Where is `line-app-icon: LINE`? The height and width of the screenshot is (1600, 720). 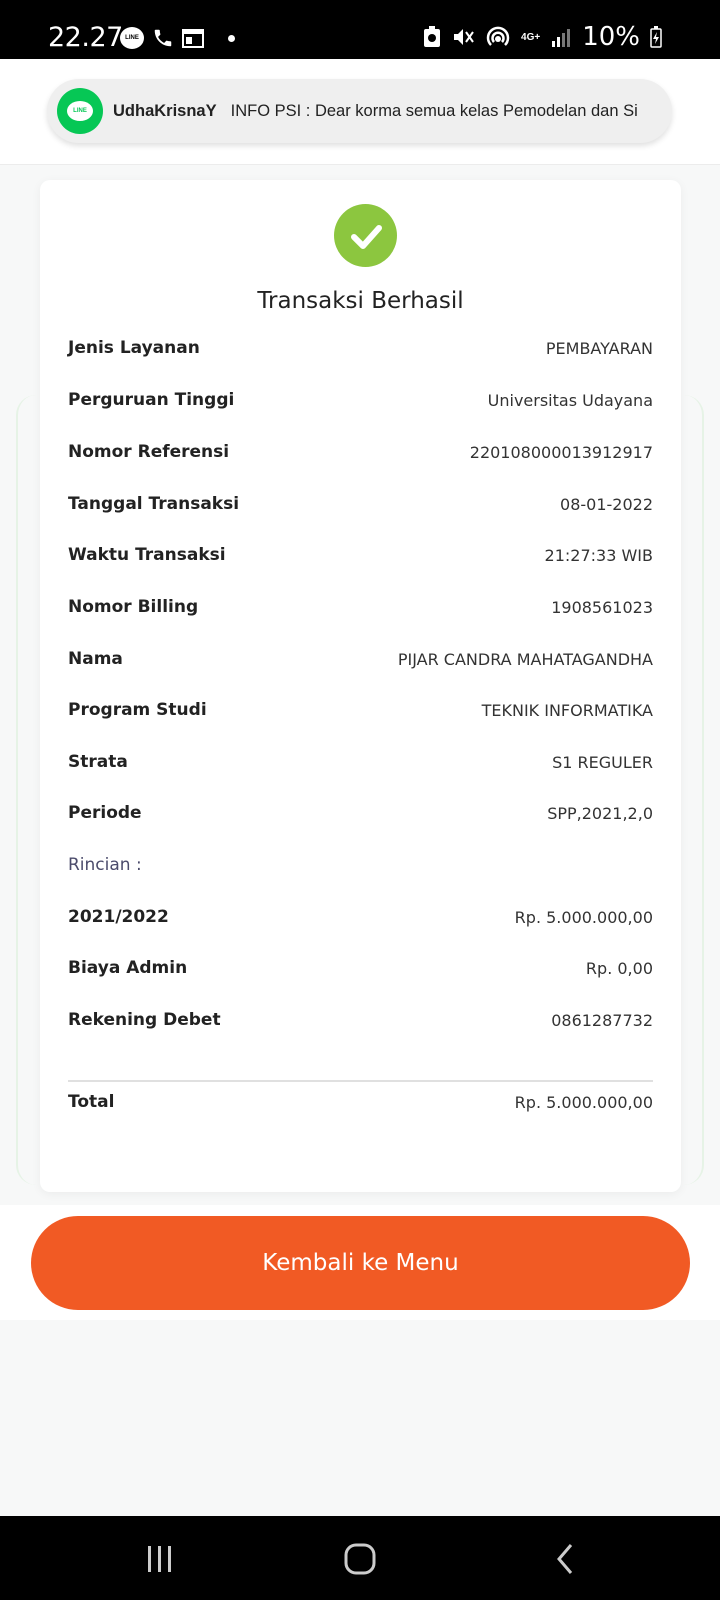
line-app-icon: LINE is located at coordinates (80, 111).